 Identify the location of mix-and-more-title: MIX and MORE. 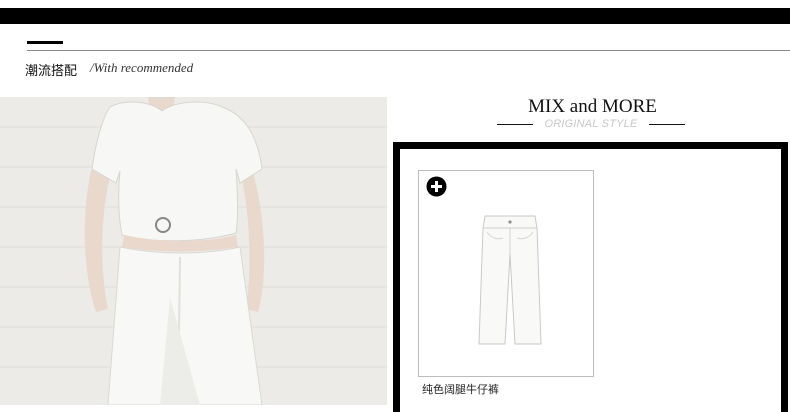
(592, 106).